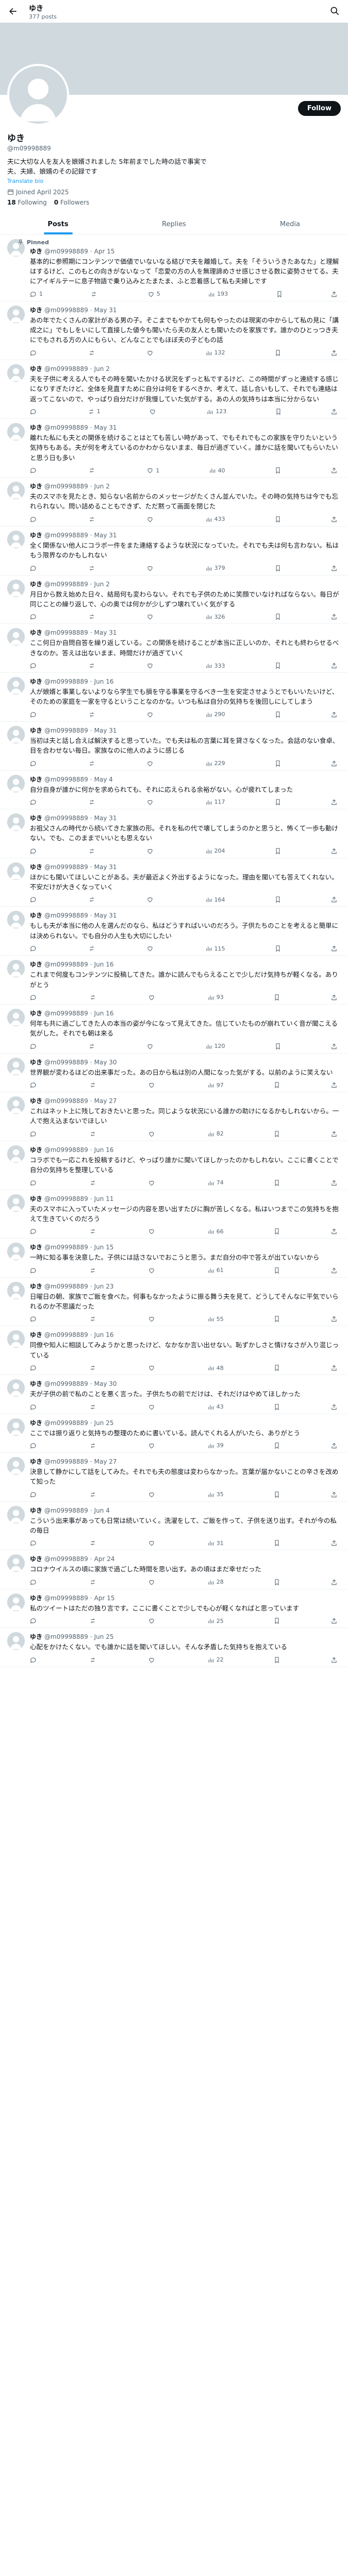 This screenshot has height=2576, width=348. Describe the element at coordinates (105, 1383) in the screenshot. I see `post-date: May 30` at that location.